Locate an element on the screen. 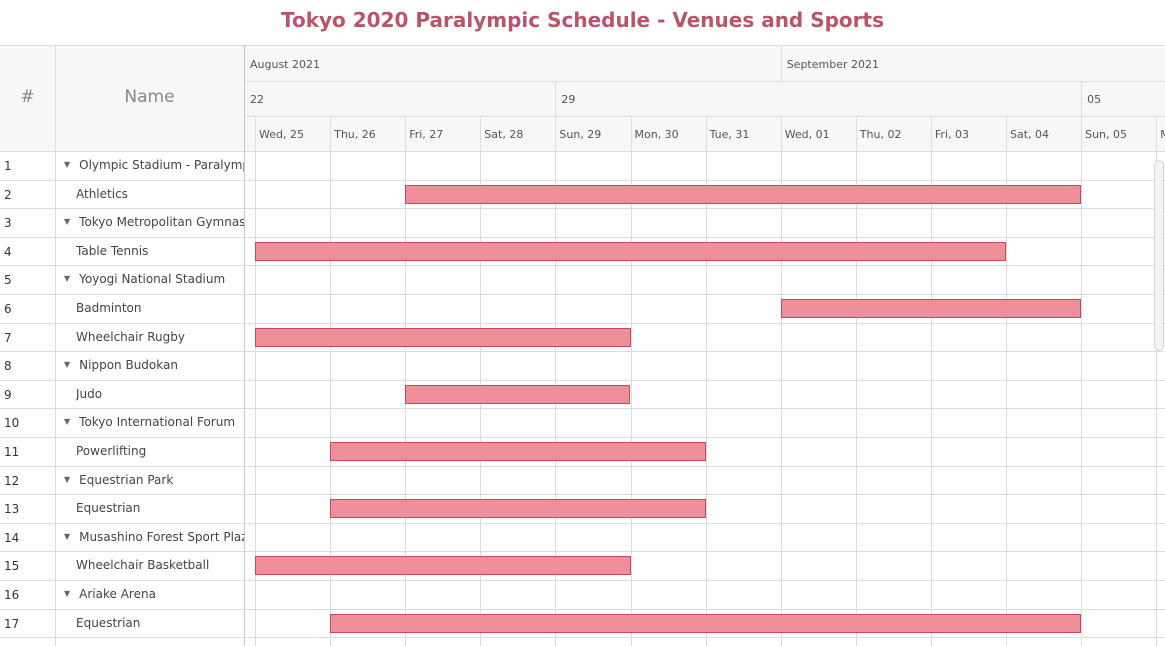  sport-row-label: Wheelchair Rugby is located at coordinates (160, 337).